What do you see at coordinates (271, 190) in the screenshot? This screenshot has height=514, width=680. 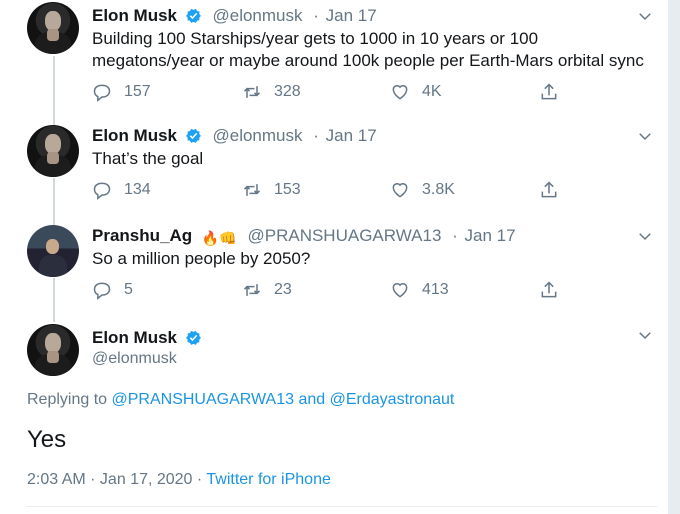 I see `retweet-button: 153` at bounding box center [271, 190].